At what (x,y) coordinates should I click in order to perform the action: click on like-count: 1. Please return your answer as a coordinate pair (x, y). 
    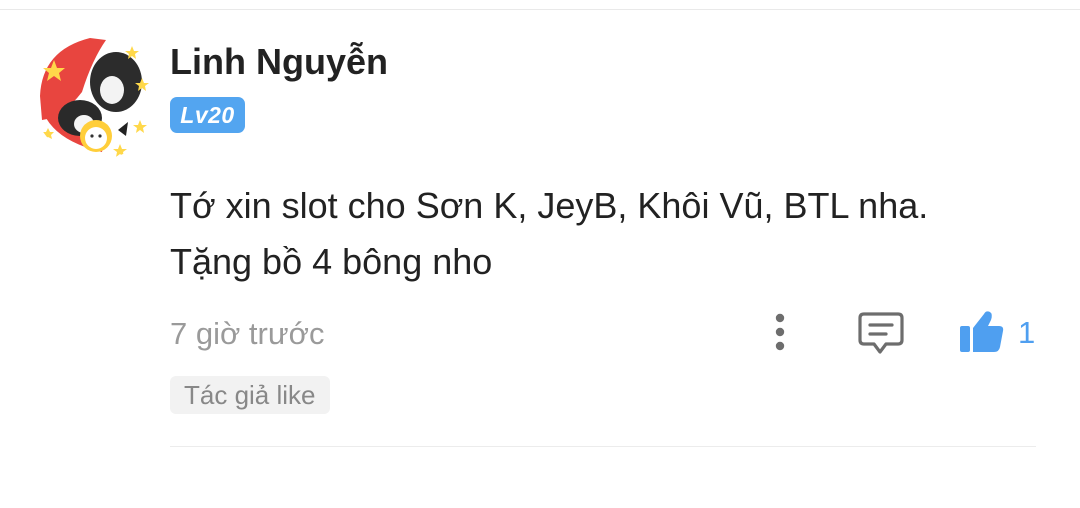
    Looking at the image, I should click on (1027, 332).